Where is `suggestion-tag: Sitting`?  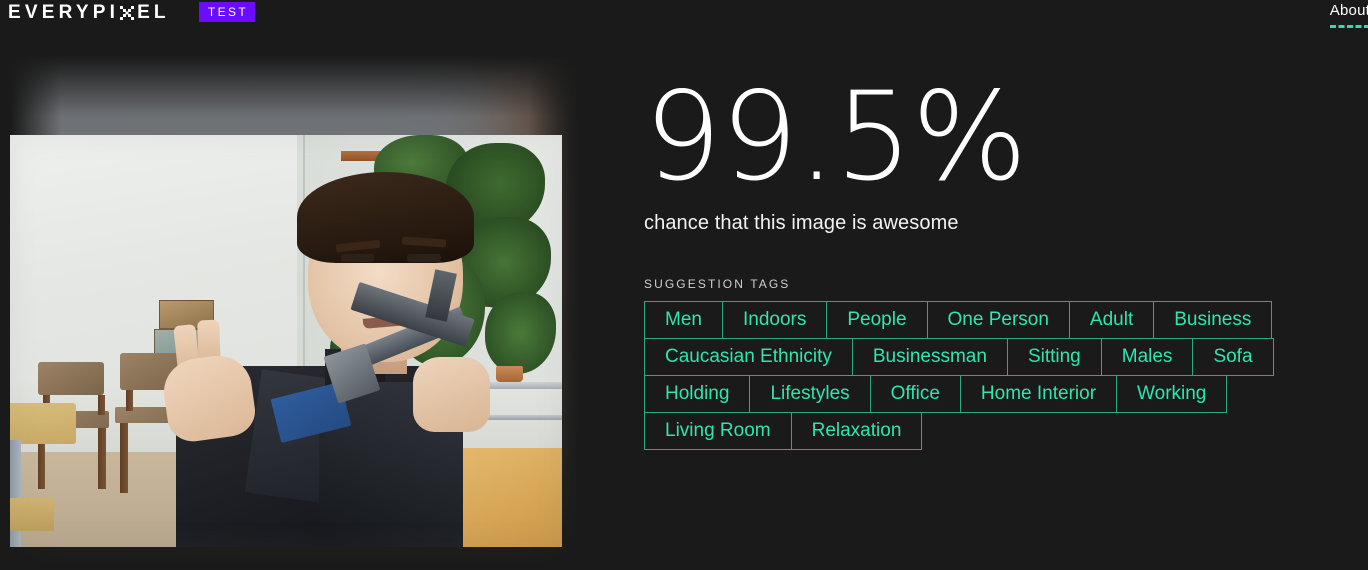 suggestion-tag: Sitting is located at coordinates (1054, 357).